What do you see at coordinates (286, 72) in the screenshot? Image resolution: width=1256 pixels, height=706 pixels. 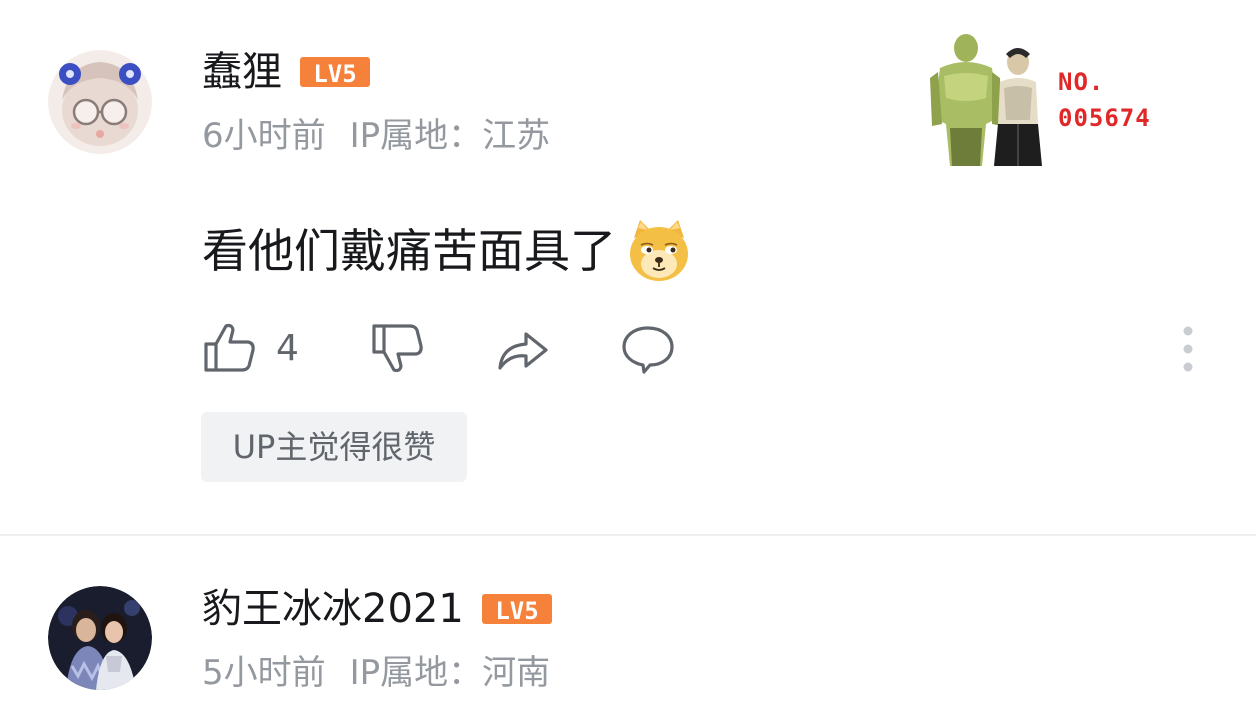 I see `username: 蠢狸 LV5` at bounding box center [286, 72].